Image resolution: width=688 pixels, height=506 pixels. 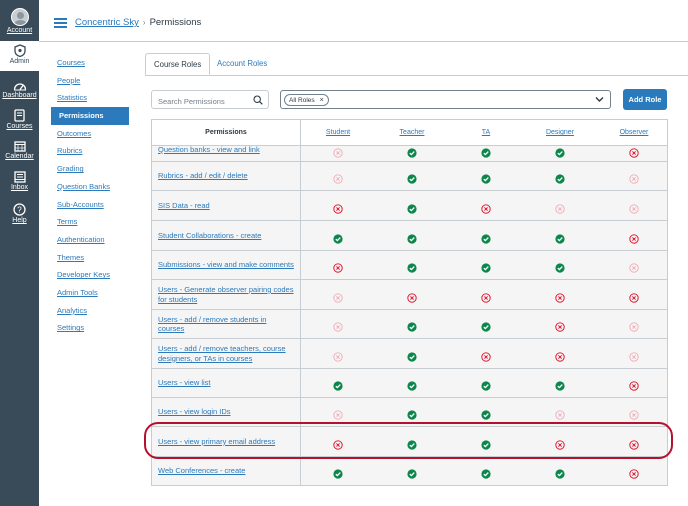 I want to click on role-column-header-teacher: Teacher, so click(x=412, y=133).